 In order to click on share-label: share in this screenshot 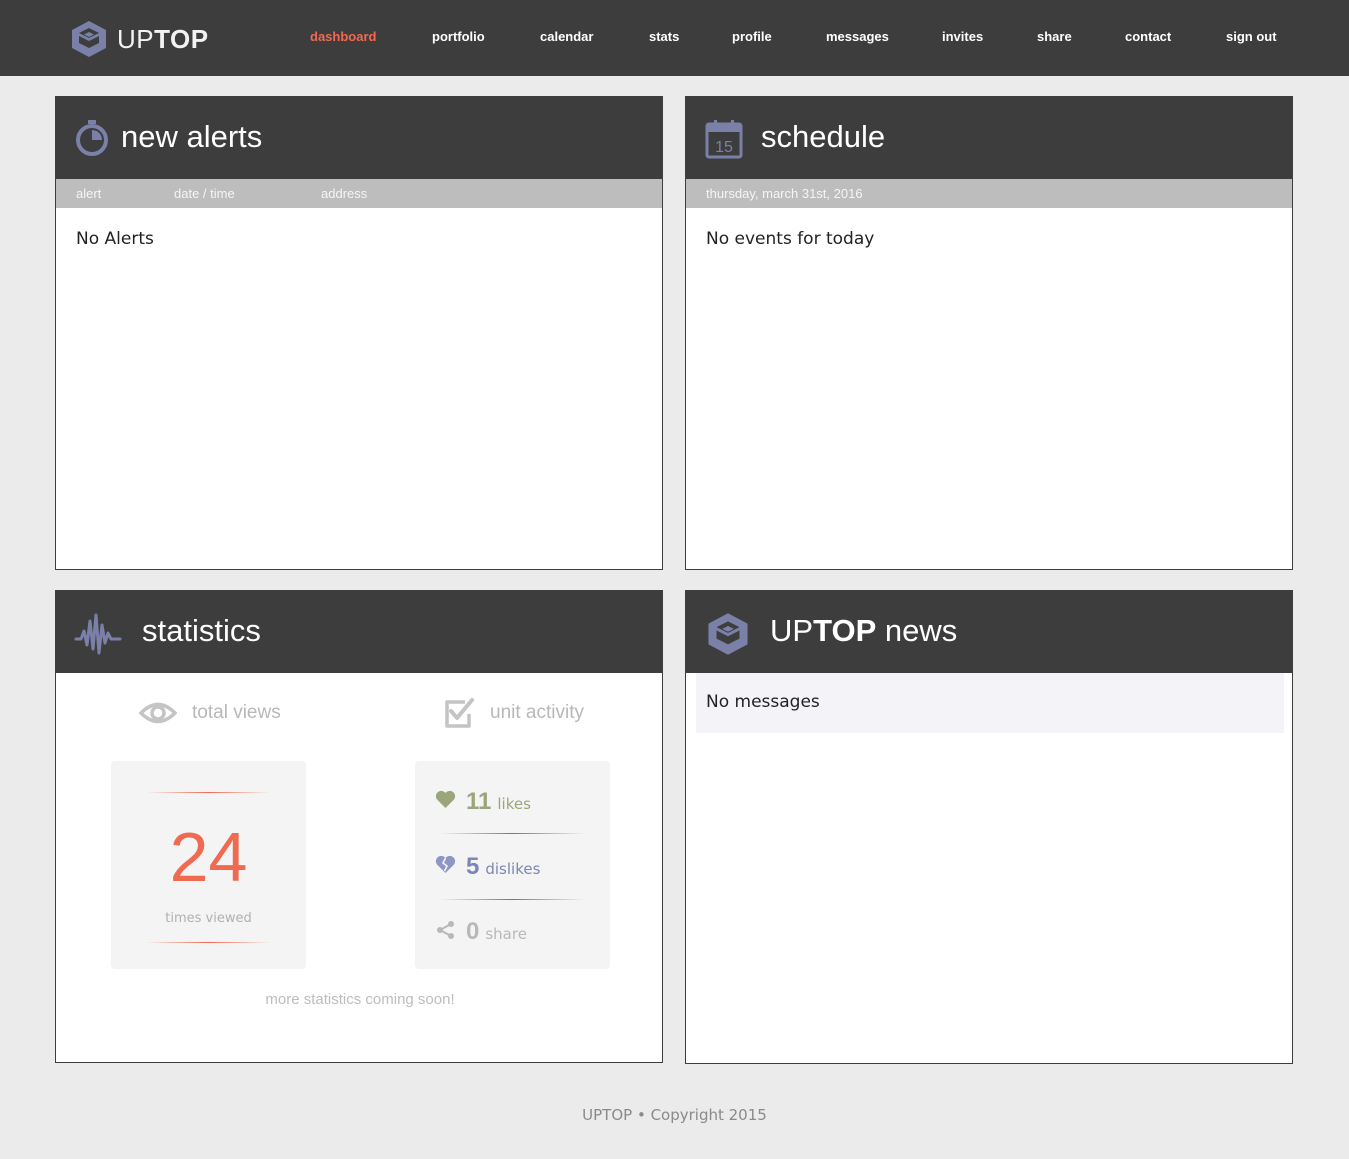, I will do `click(506, 934)`.